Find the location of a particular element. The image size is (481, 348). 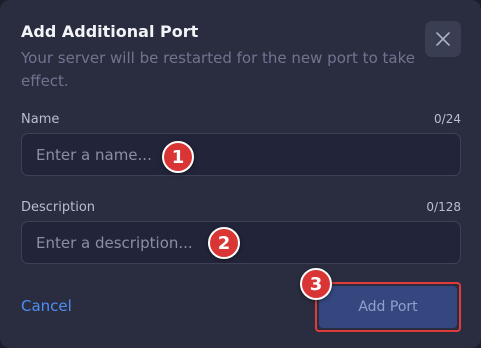

close-icon is located at coordinates (443, 39).